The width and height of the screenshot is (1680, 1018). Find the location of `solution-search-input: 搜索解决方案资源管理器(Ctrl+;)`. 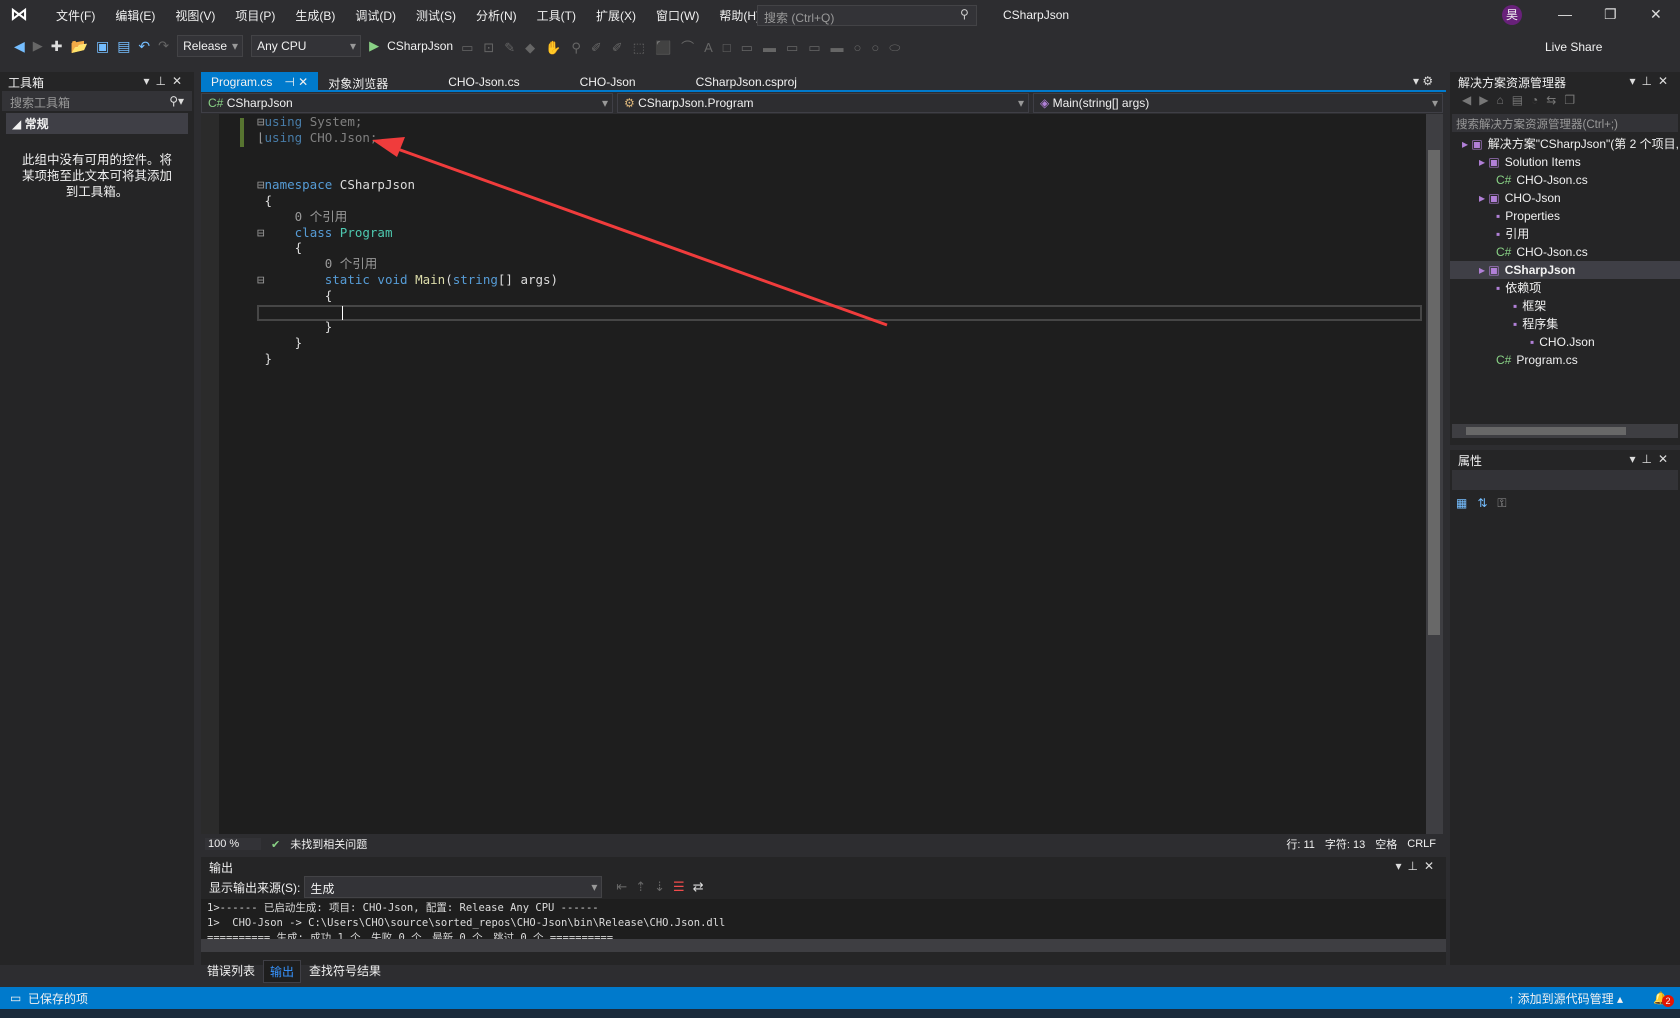

solution-search-input: 搜索解决方案资源管理器(Ctrl+;) is located at coordinates (1565, 123).